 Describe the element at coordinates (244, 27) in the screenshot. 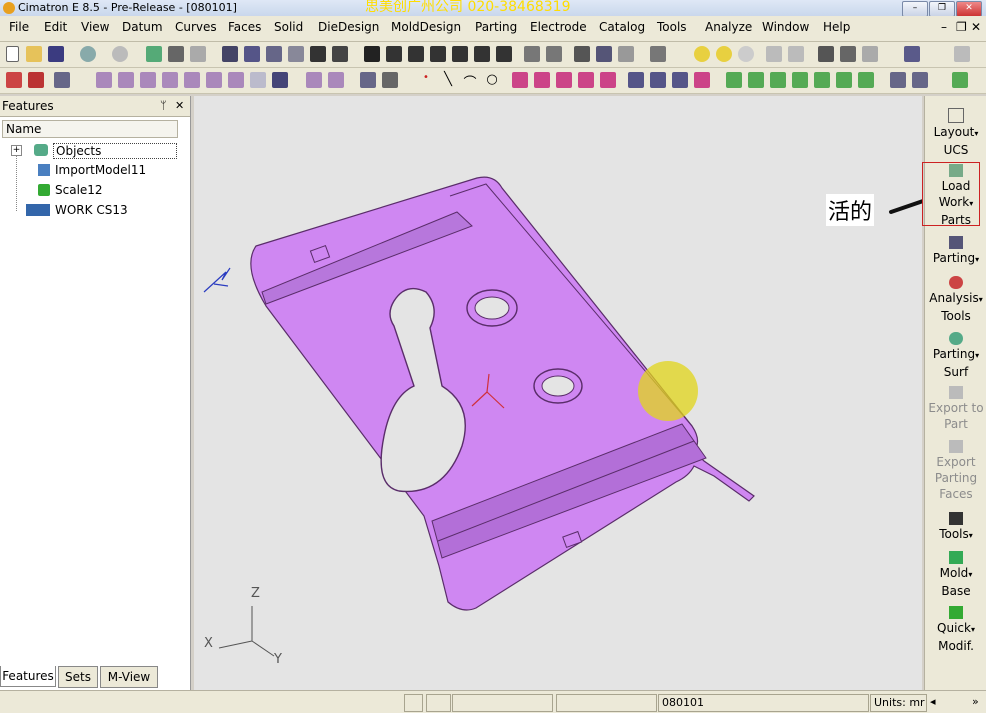

I see `menu-faces: Faces` at that location.